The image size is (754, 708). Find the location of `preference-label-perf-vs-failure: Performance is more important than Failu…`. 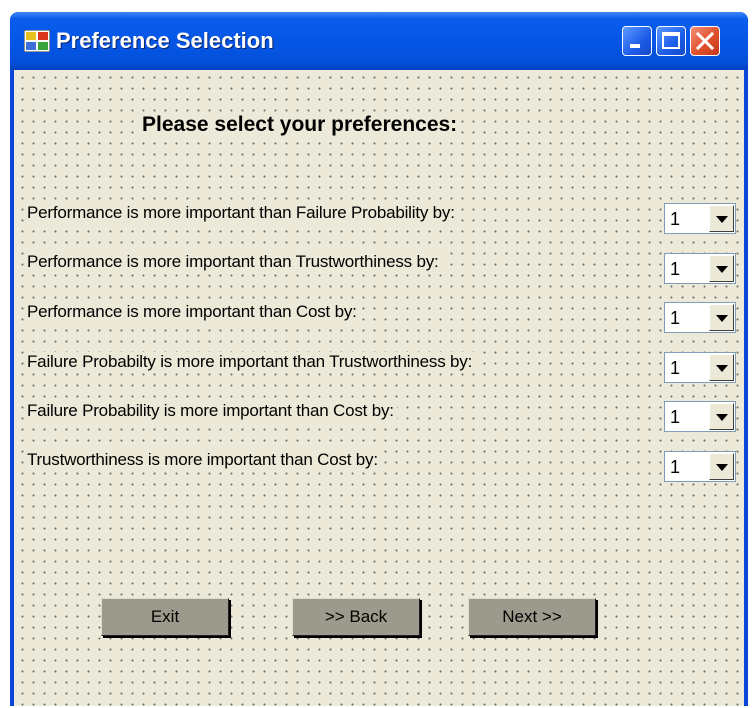

preference-label-perf-vs-failure: Performance is more important than Failu… is located at coordinates (241, 213).